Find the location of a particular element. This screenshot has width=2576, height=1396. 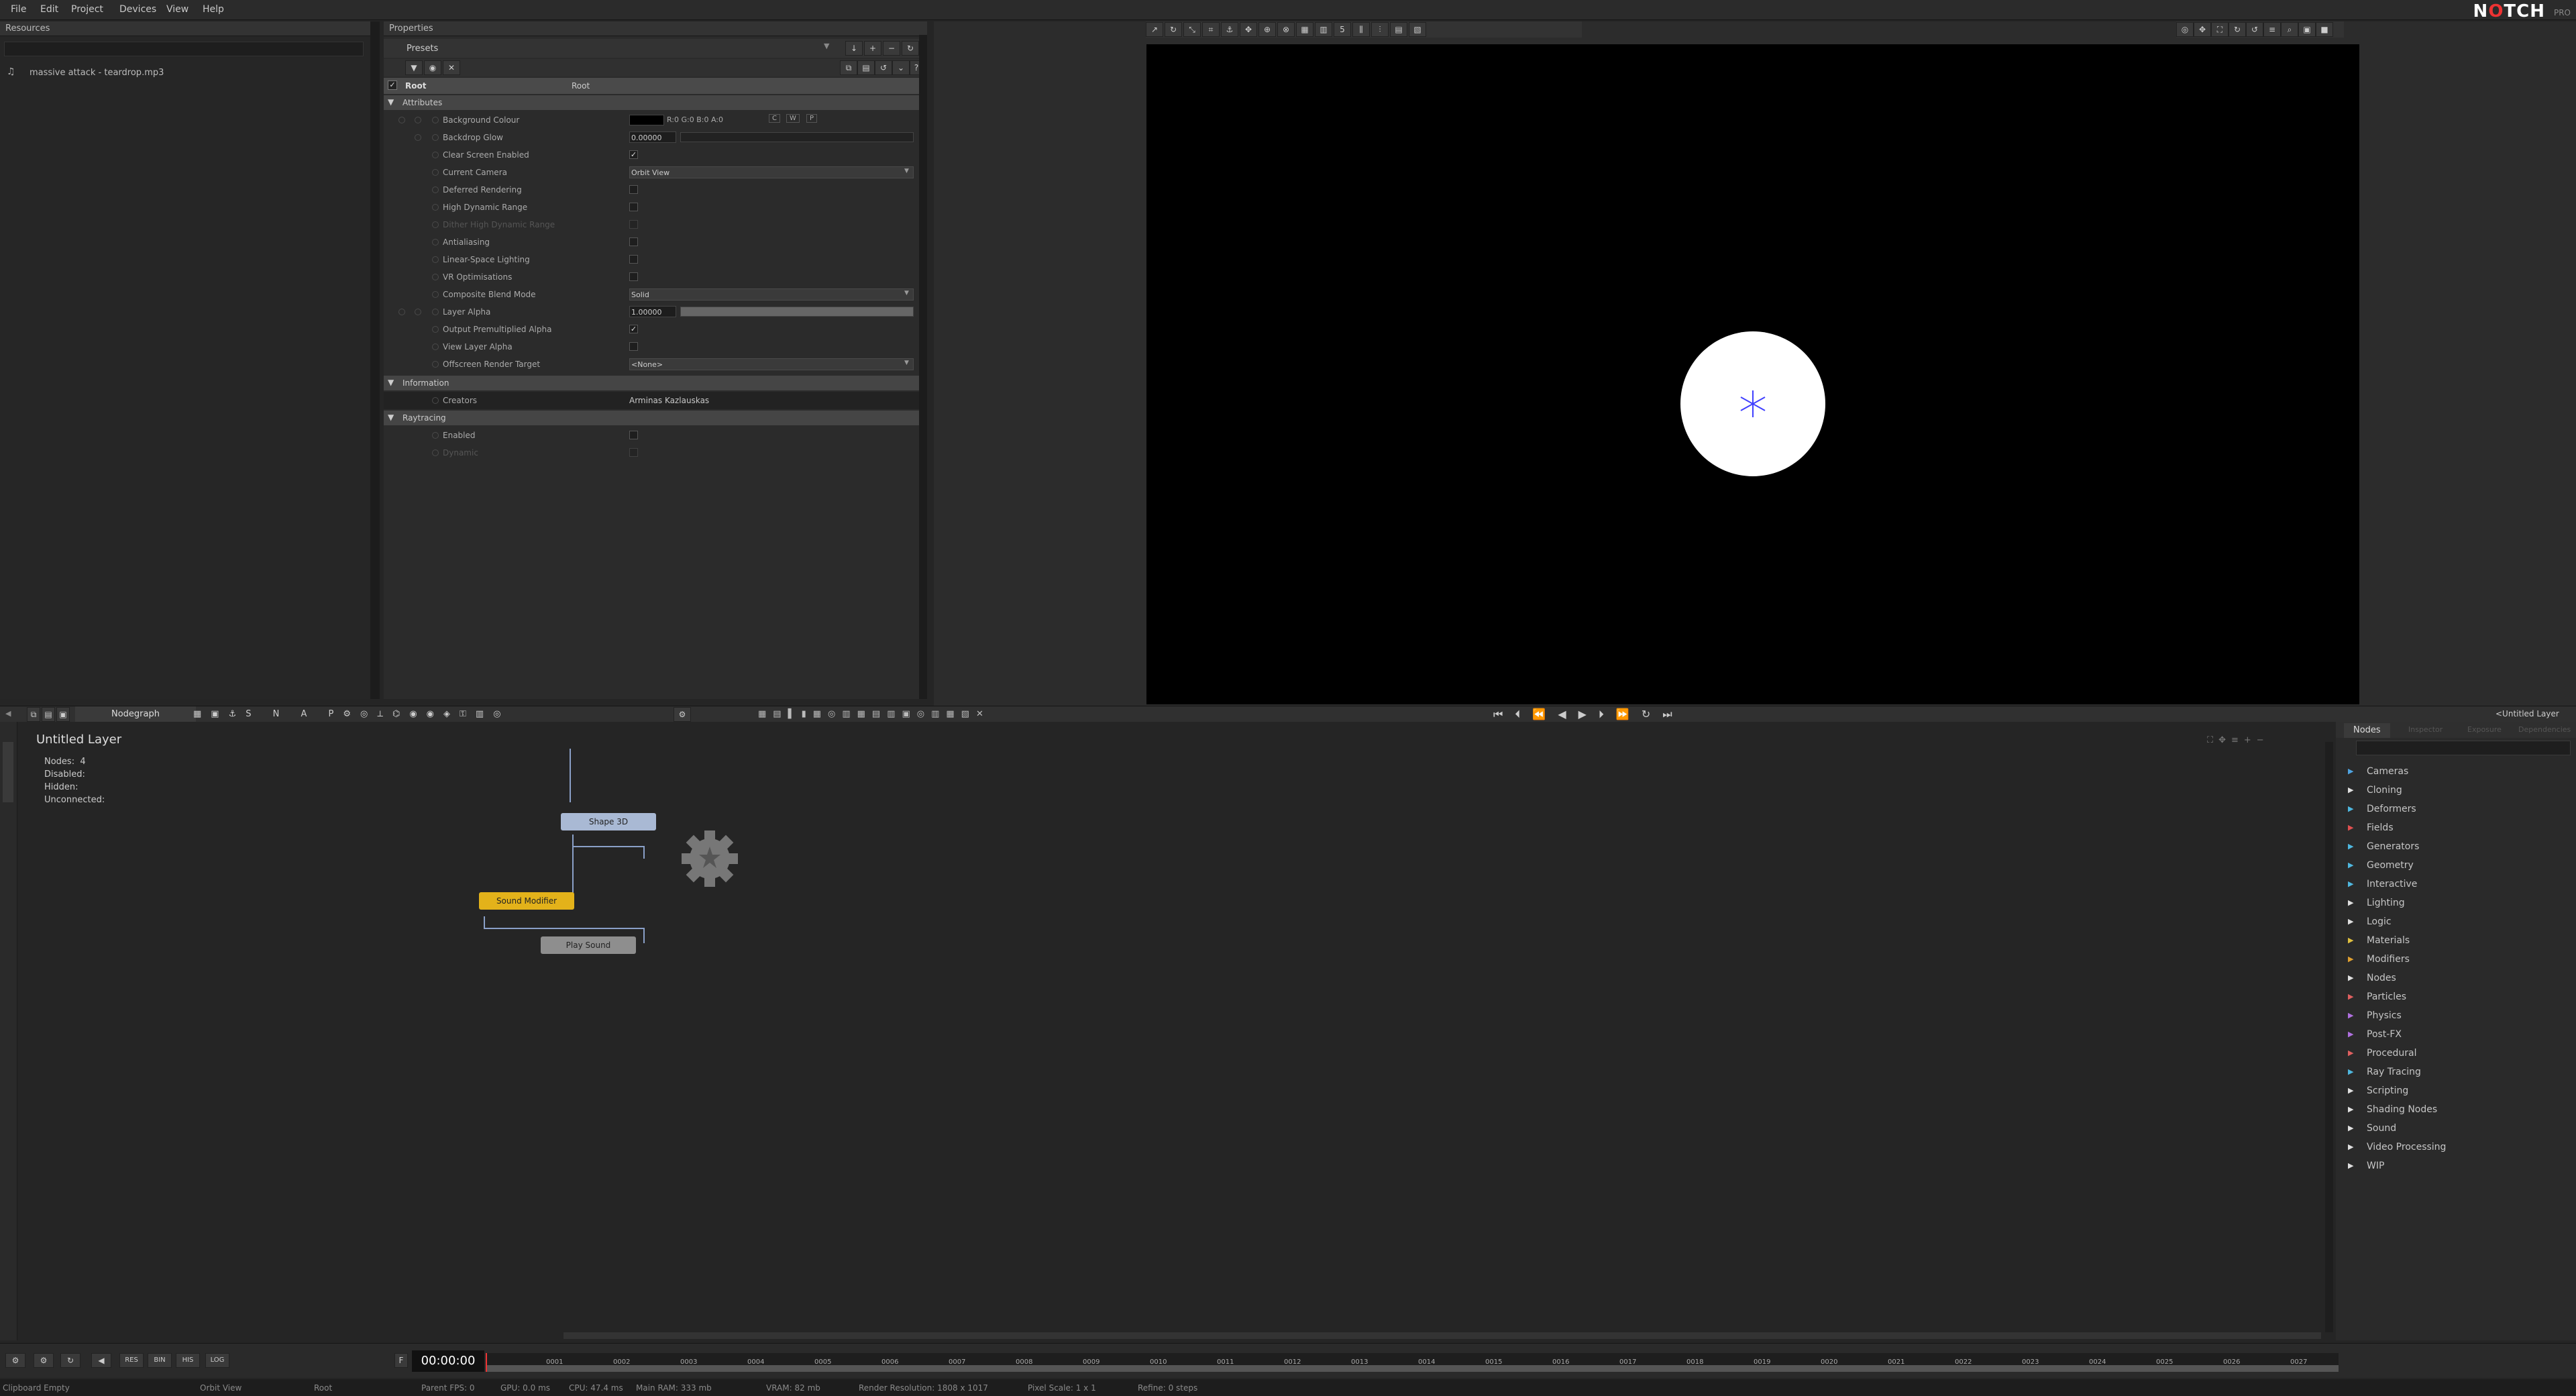

backdrop-glow-input: 0.00000 is located at coordinates (652, 137).